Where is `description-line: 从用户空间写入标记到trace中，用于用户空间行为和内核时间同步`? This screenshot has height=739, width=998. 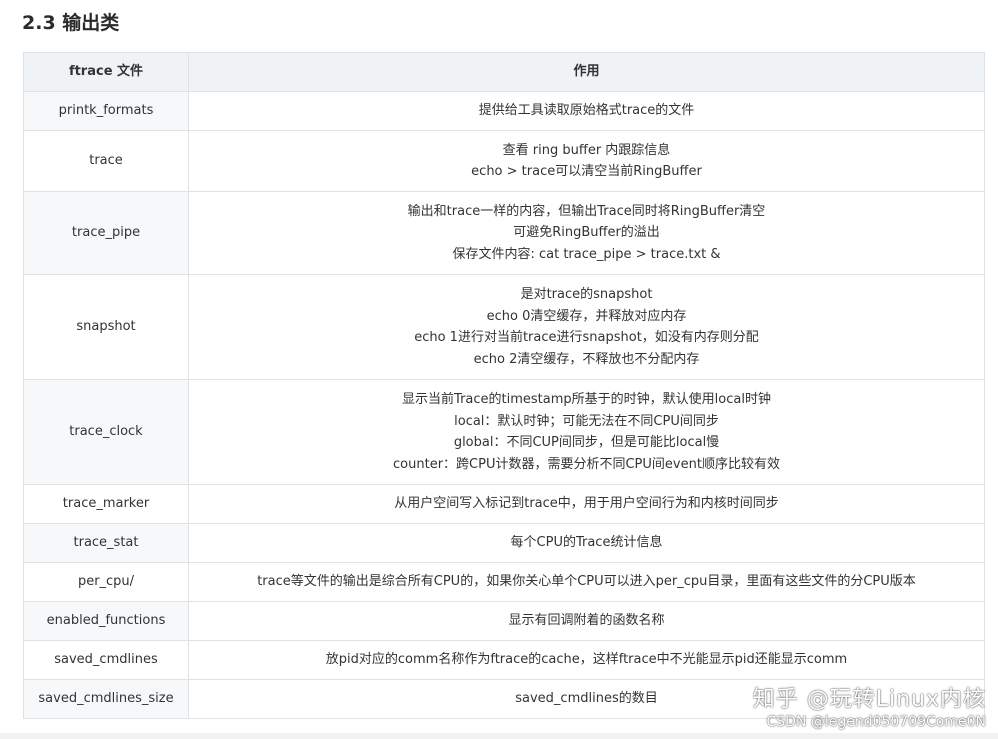 description-line: 从用户空间写入标记到trace中，用于用户空间行为和内核时间同步 is located at coordinates (586, 504).